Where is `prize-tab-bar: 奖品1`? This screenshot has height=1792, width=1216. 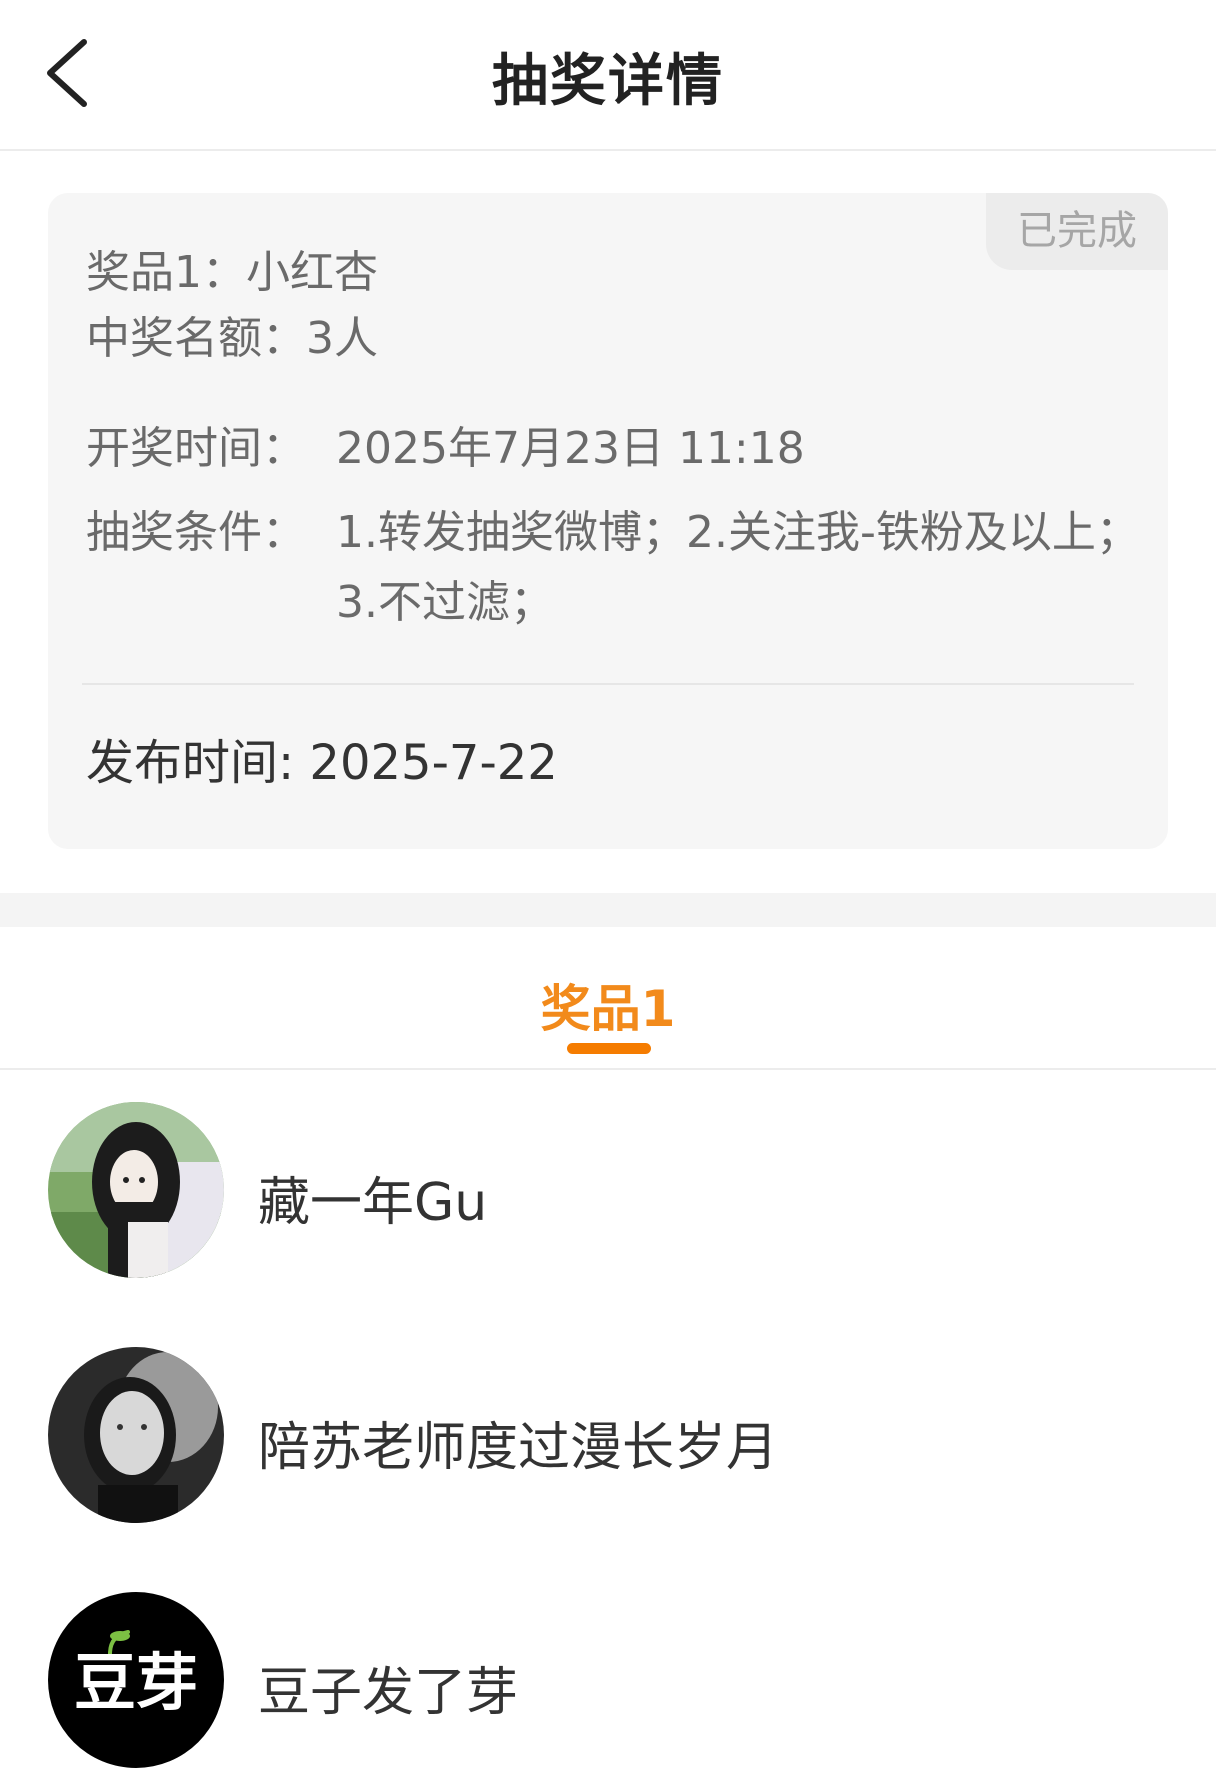 prize-tab-bar: 奖品1 is located at coordinates (608, 998).